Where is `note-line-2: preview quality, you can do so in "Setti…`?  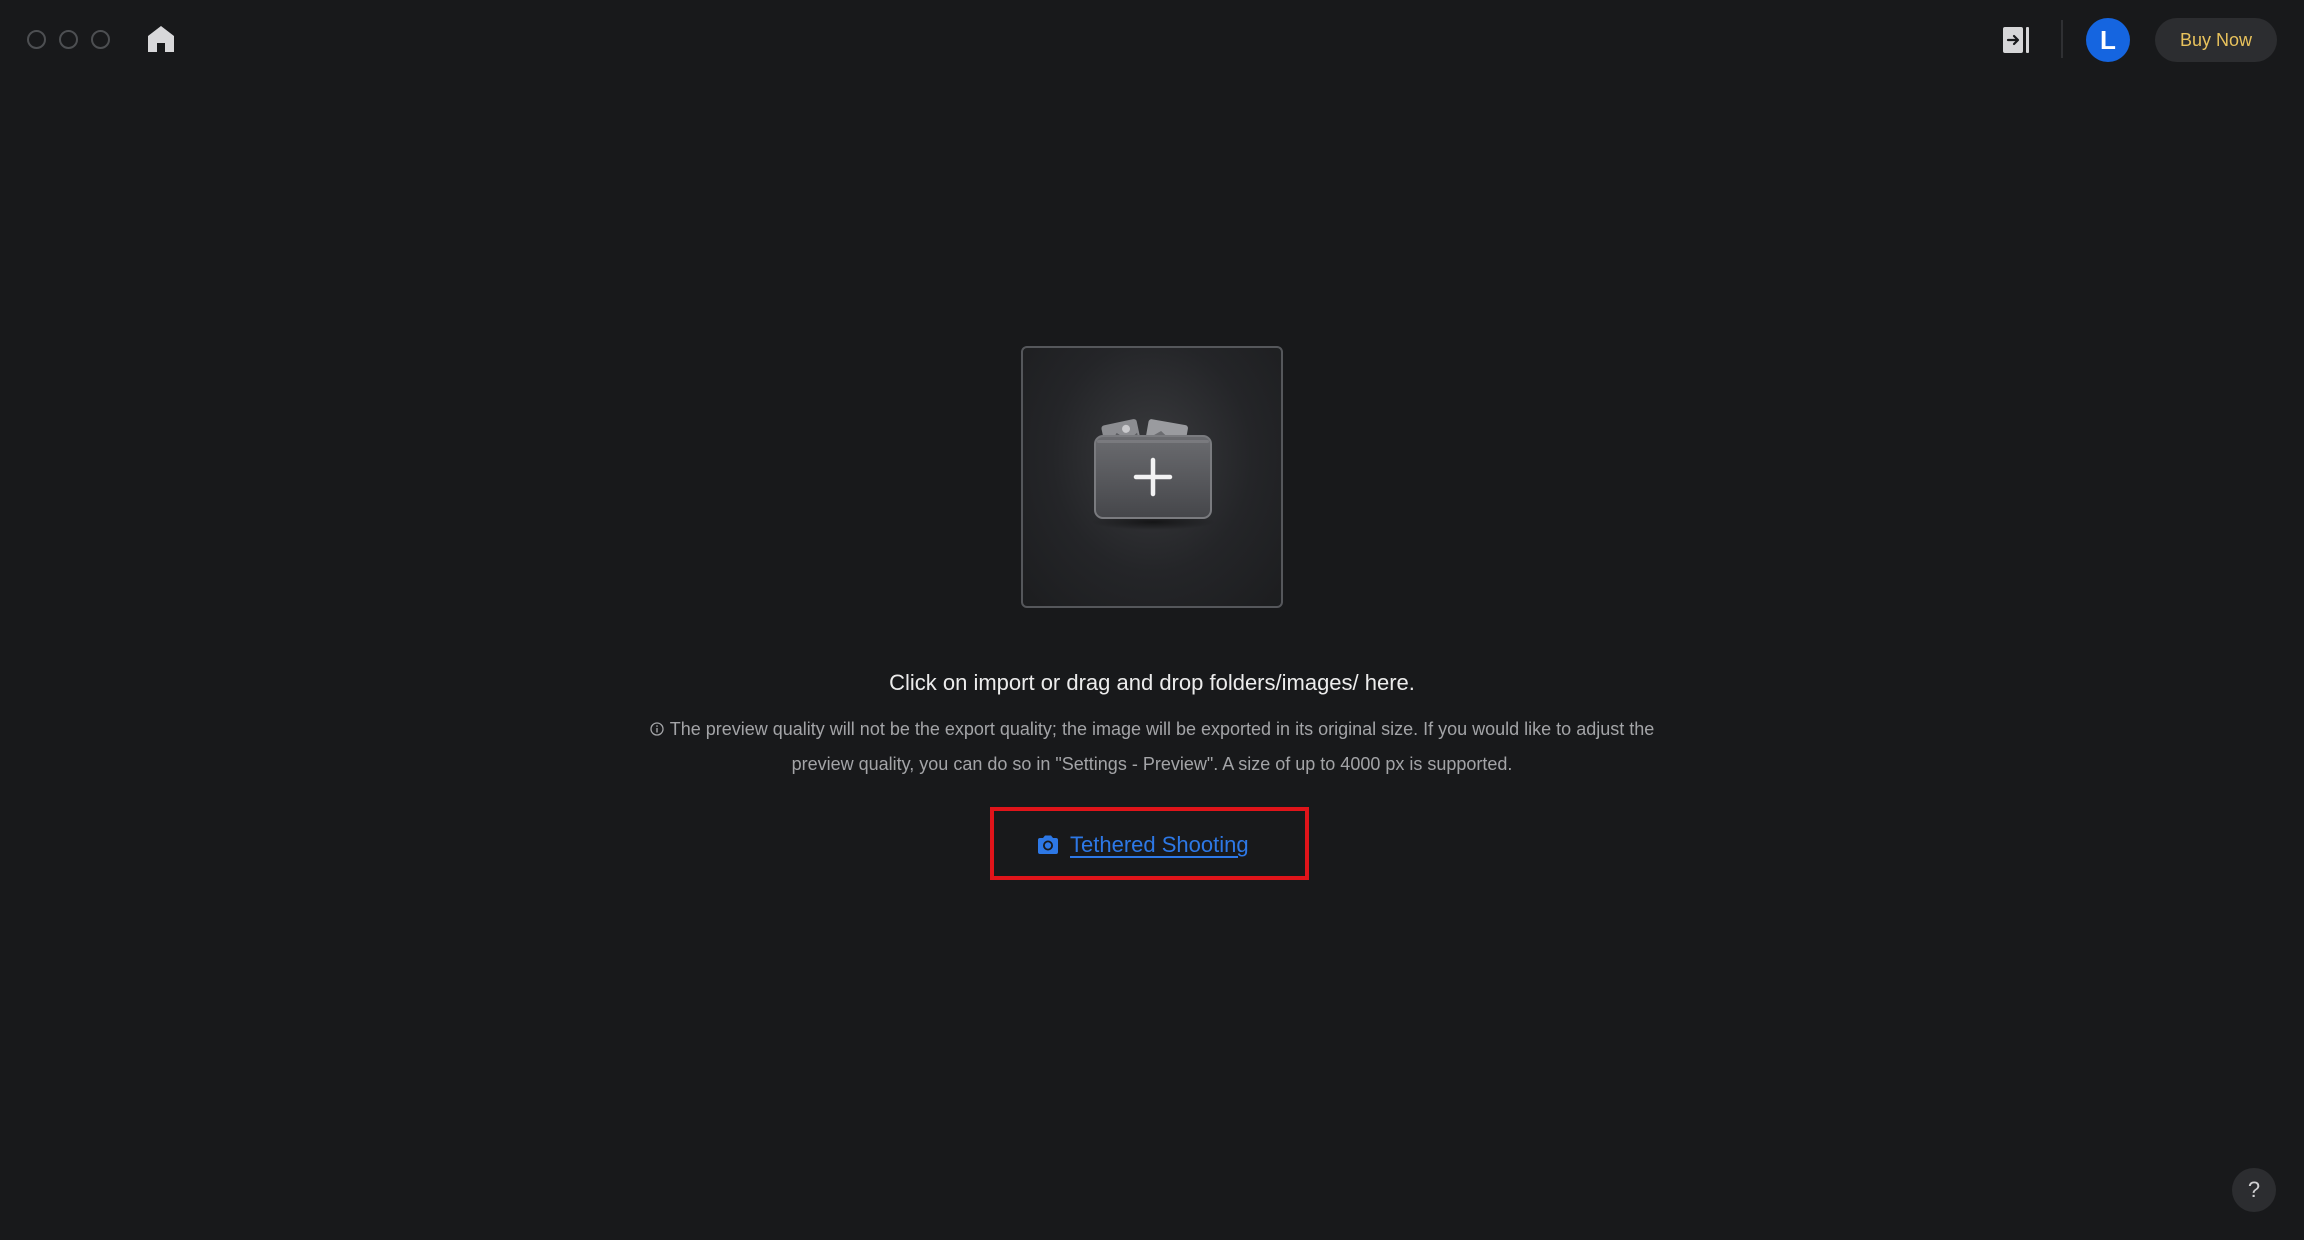 note-line-2: preview quality, you can do so in "Setti… is located at coordinates (1152, 764).